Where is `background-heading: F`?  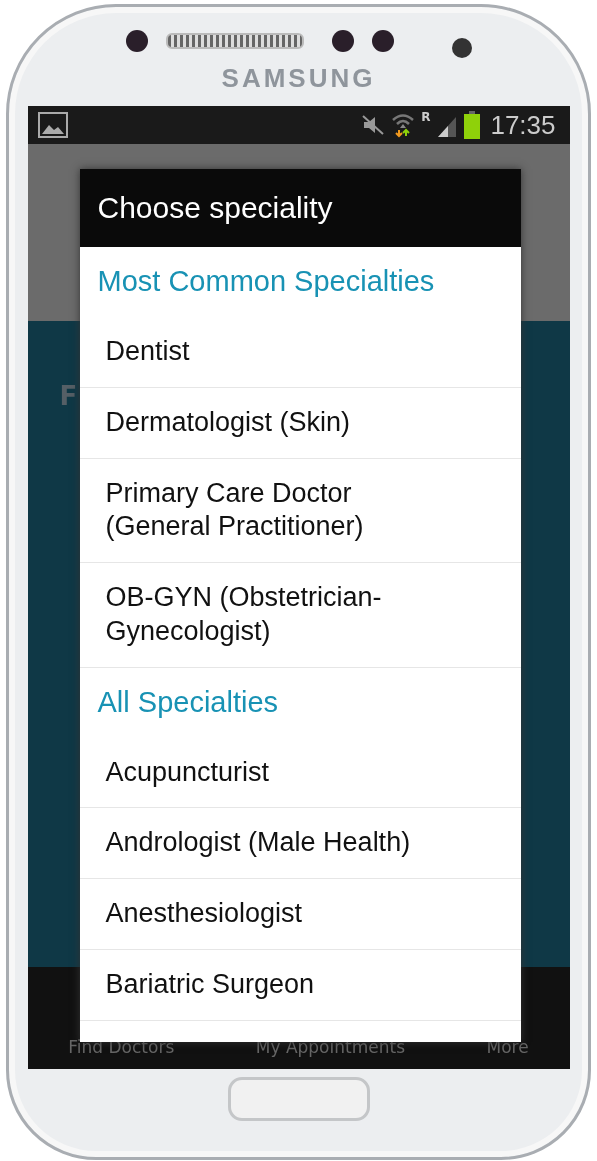 background-heading: F is located at coordinates (68, 396).